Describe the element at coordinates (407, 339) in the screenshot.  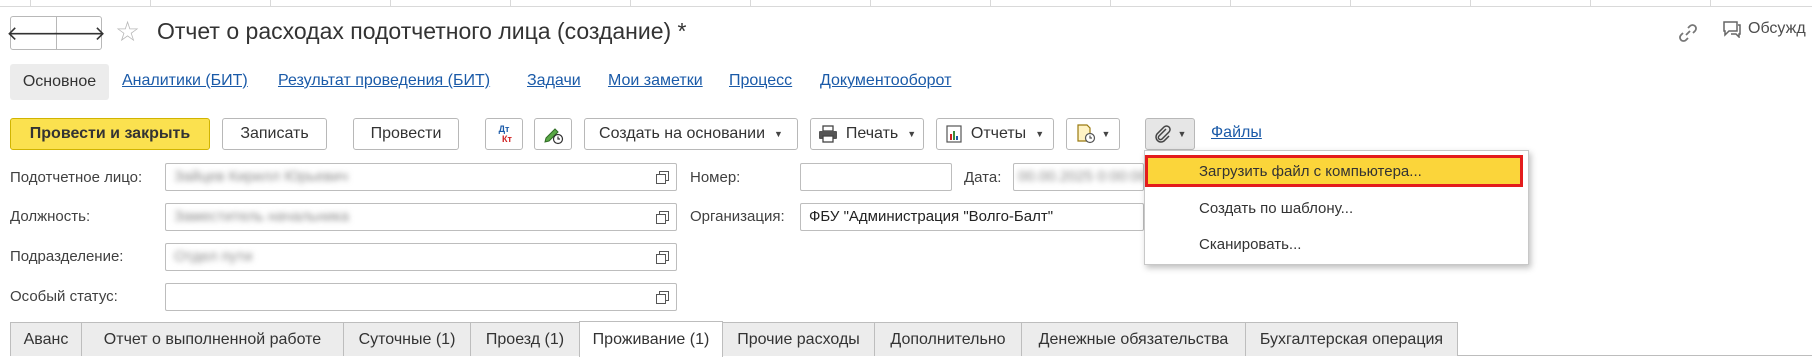
I see `tab-per-diem: Суточные (1)` at that location.